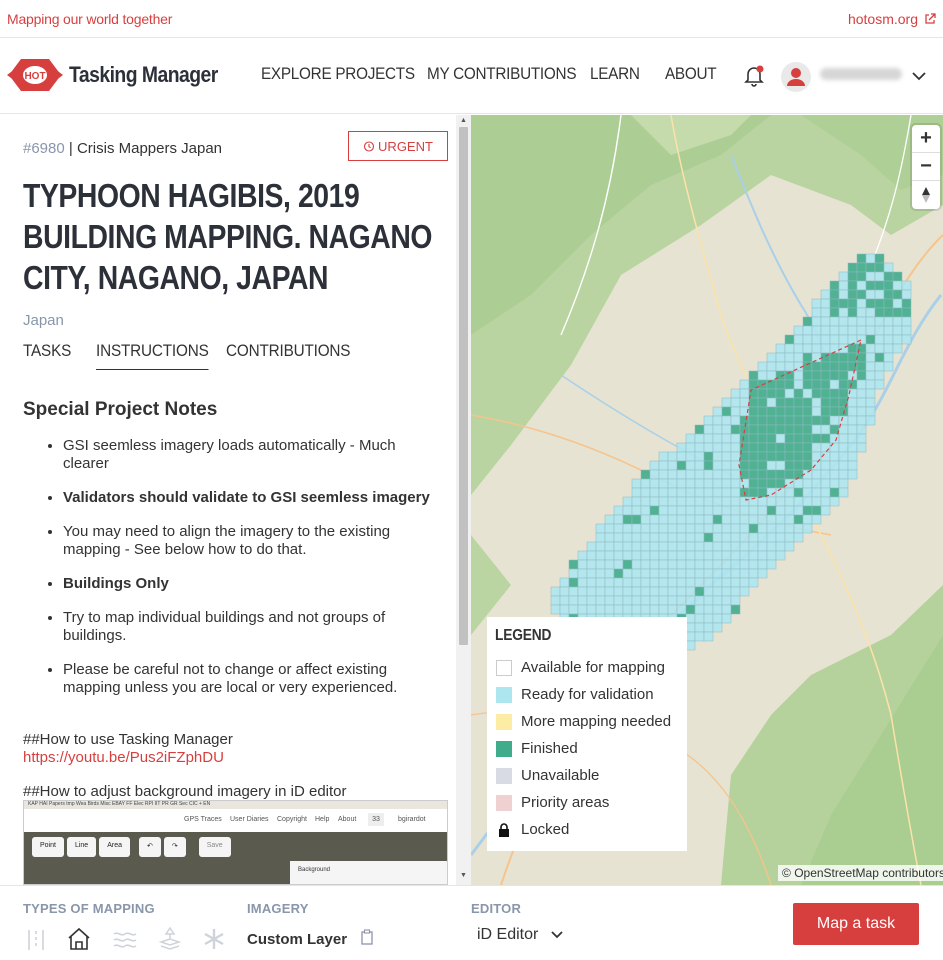 The width and height of the screenshot is (943, 960). Describe the element at coordinates (463, 386) in the screenshot. I see `scroll-thumb` at that location.